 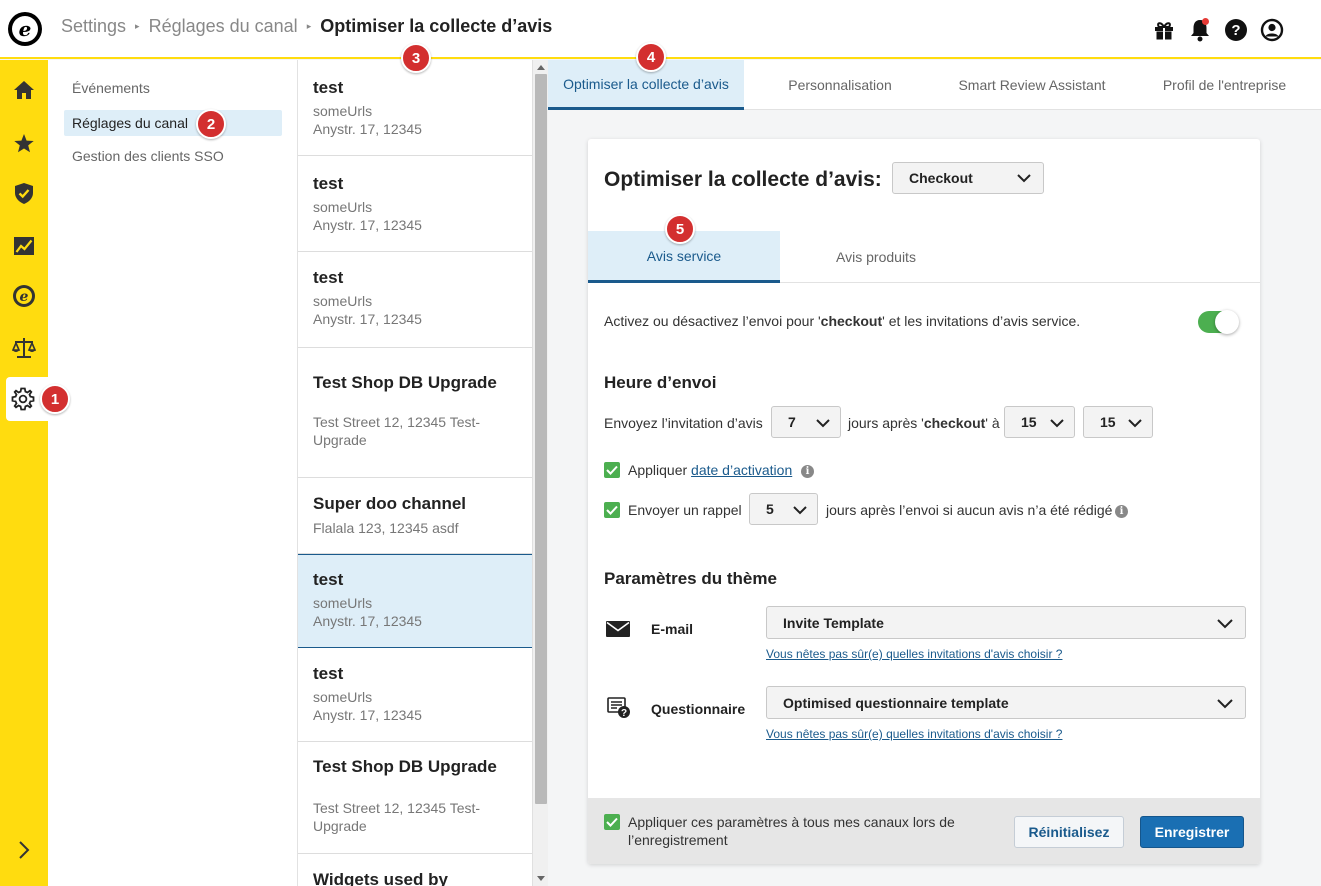 I want to click on subnav-item-channel-settings: Réglages du canal, so click(x=173, y=123).